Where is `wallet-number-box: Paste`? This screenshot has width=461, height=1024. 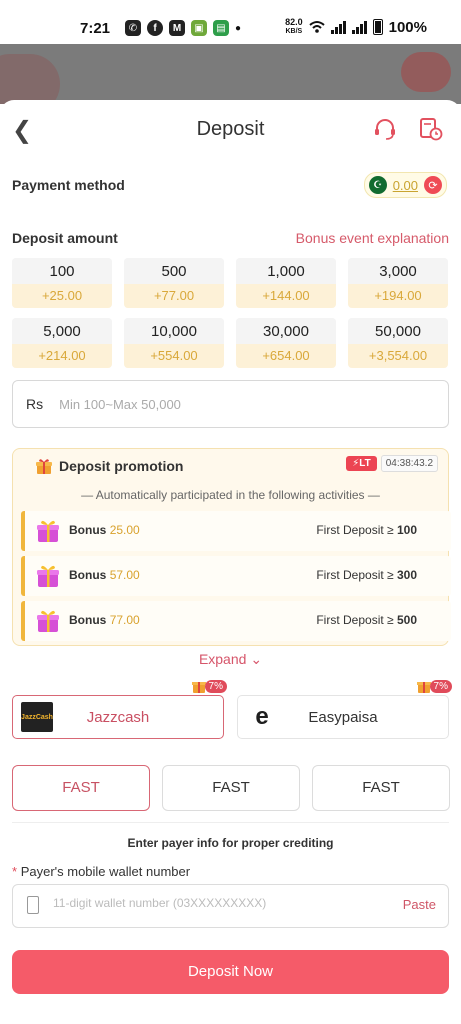
wallet-number-box: Paste is located at coordinates (230, 906).